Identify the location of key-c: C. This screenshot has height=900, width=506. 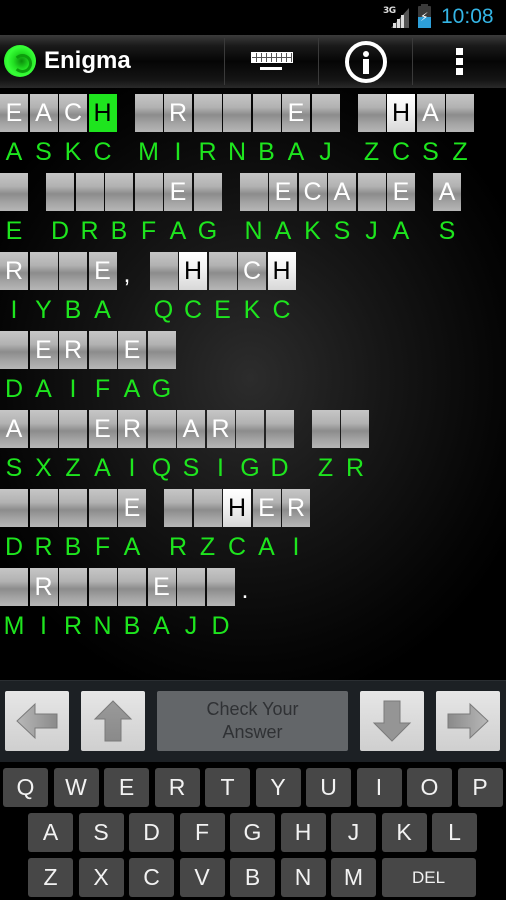
(151, 877).